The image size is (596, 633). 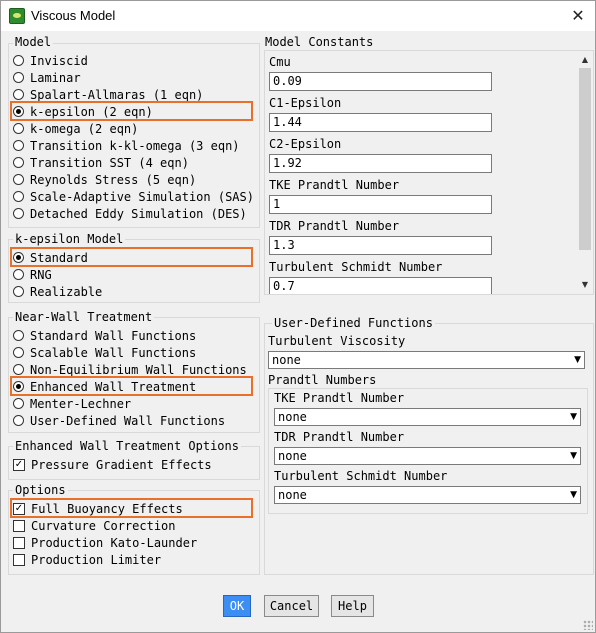 What do you see at coordinates (94, 525) in the screenshot?
I see `check-curvature-correction: Curvature Correction` at bounding box center [94, 525].